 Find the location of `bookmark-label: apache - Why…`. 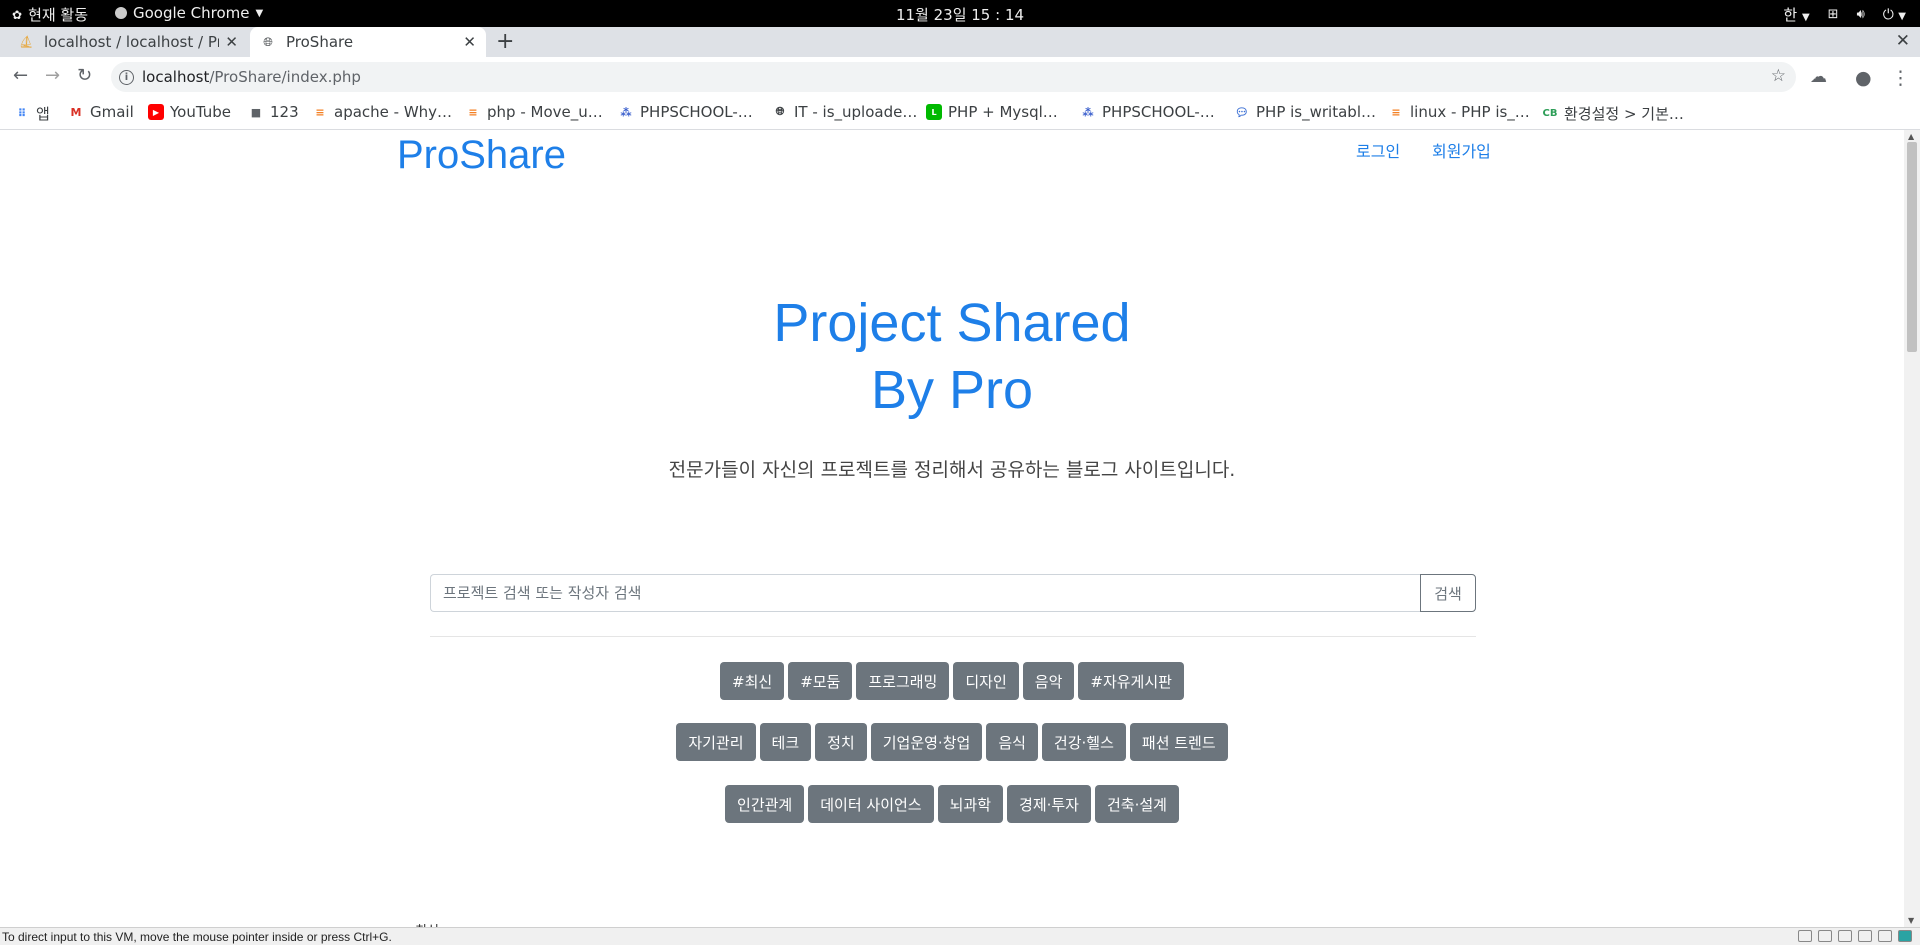

bookmark-label: apache - Why… is located at coordinates (393, 112).